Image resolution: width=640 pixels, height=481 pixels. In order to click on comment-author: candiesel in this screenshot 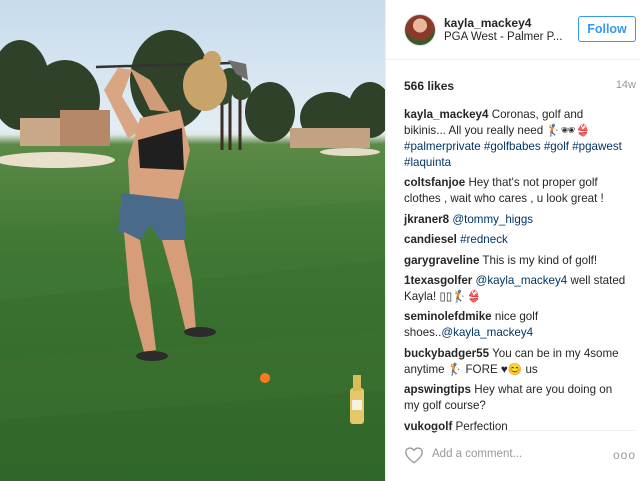, I will do `click(430, 239)`.